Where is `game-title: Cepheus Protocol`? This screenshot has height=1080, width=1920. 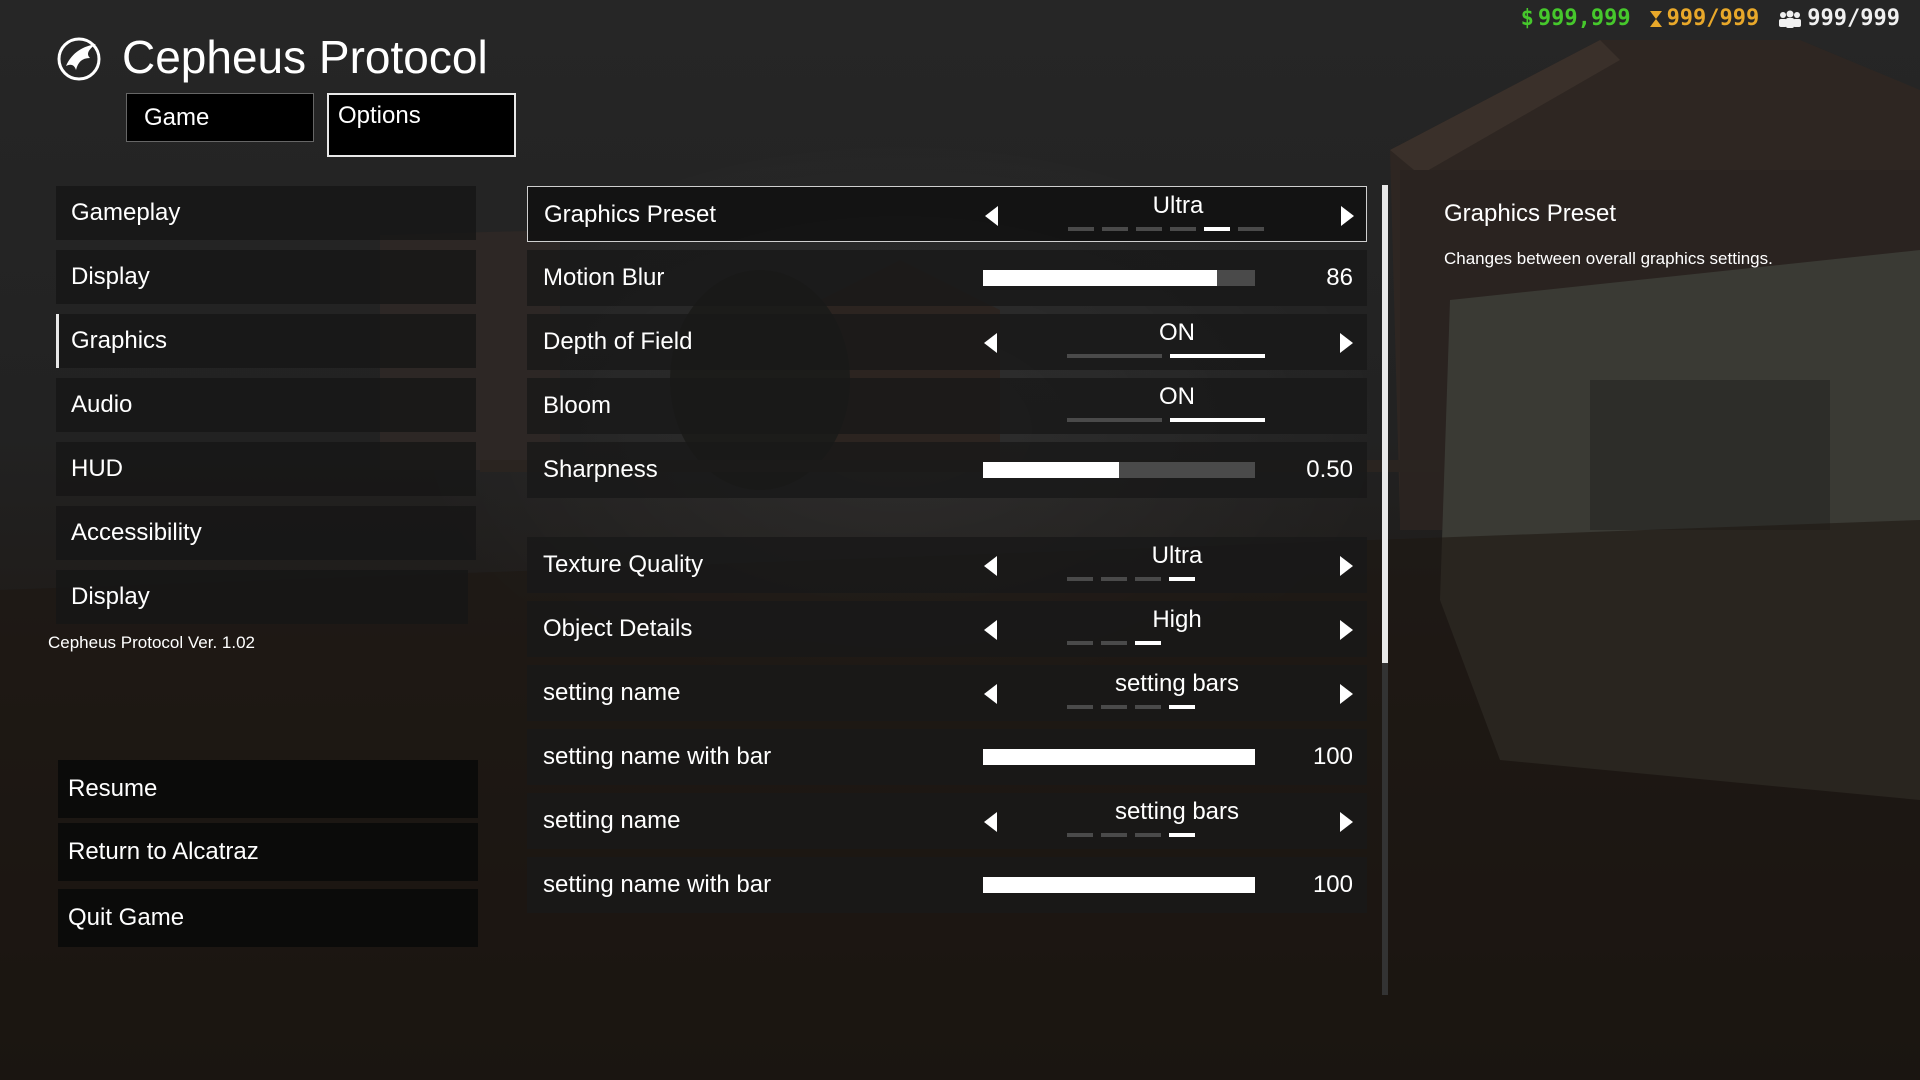
game-title: Cepheus Protocol is located at coordinates (305, 57).